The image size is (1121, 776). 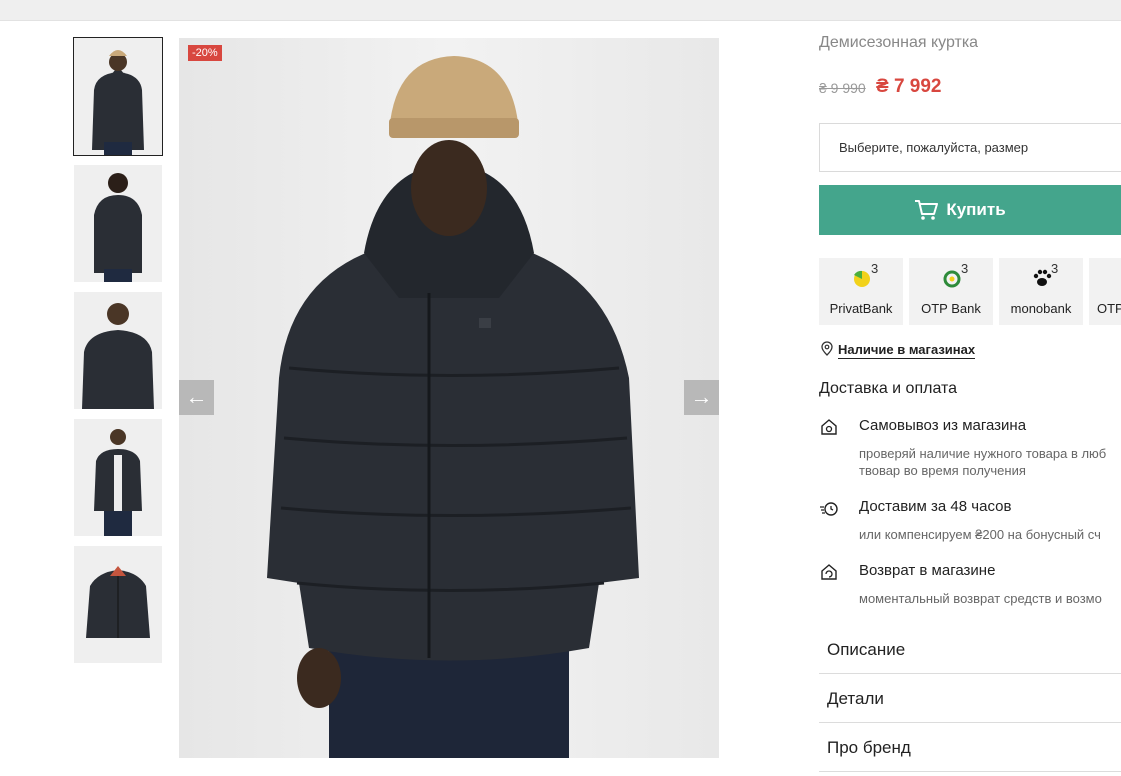 What do you see at coordinates (1041, 308) in the screenshot?
I see `bank-name: monobank` at bounding box center [1041, 308].